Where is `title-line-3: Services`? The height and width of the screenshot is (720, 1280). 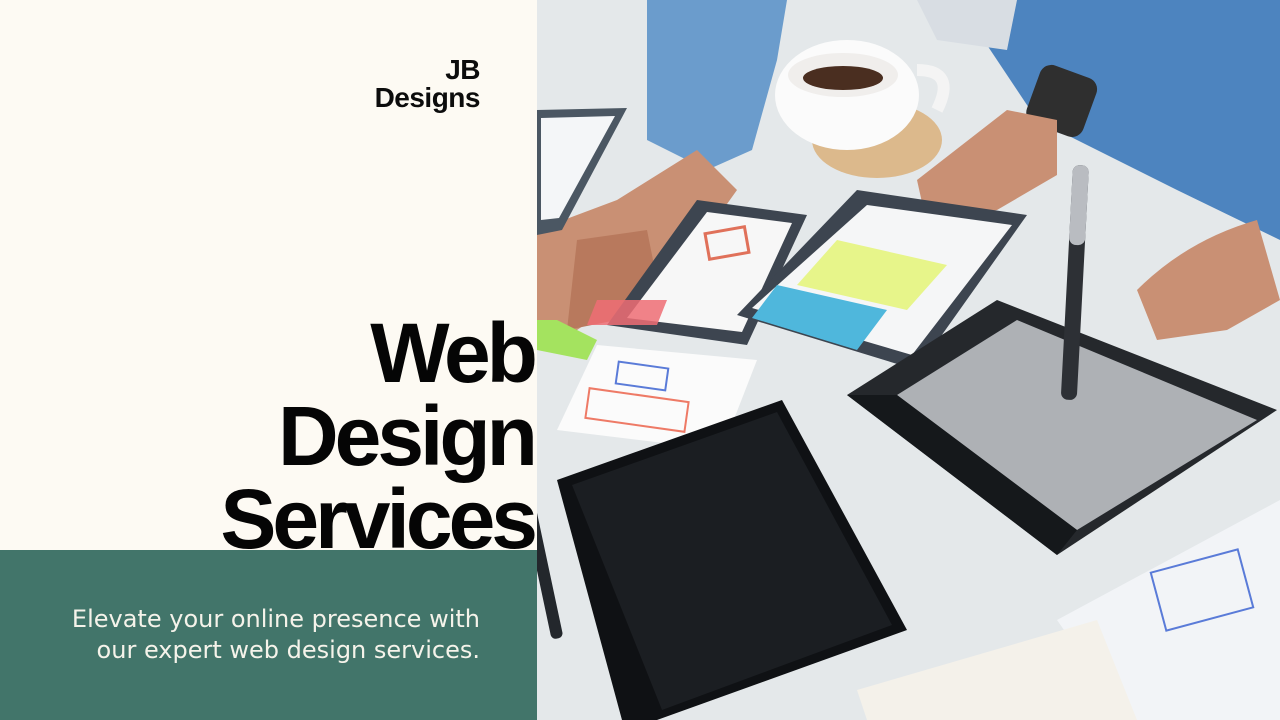 title-line-3: Services is located at coordinates (379, 519).